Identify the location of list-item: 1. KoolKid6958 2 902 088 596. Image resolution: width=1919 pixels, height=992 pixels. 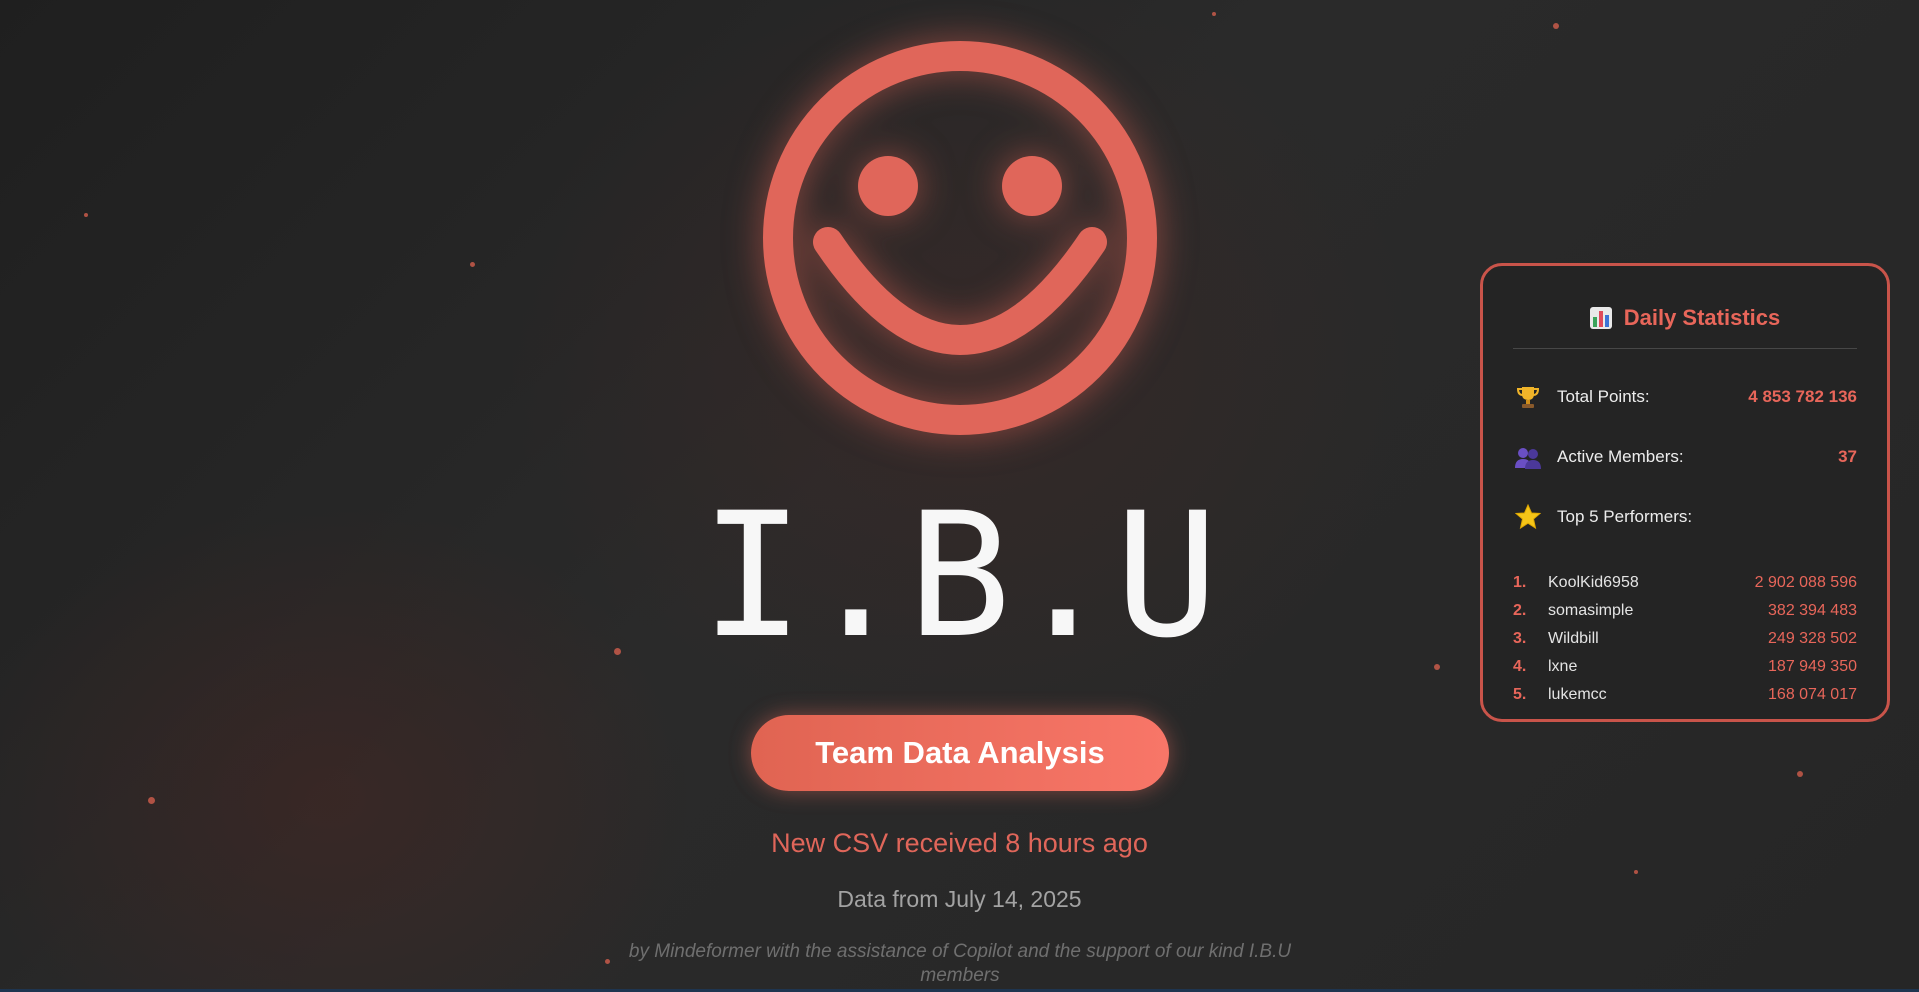
(1685, 583).